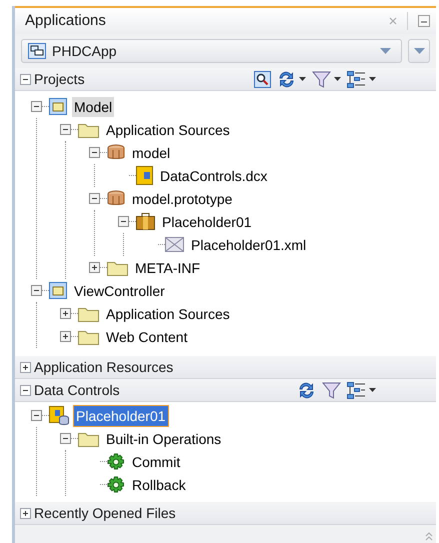  What do you see at coordinates (262, 79) in the screenshot?
I see `search-icon` at bounding box center [262, 79].